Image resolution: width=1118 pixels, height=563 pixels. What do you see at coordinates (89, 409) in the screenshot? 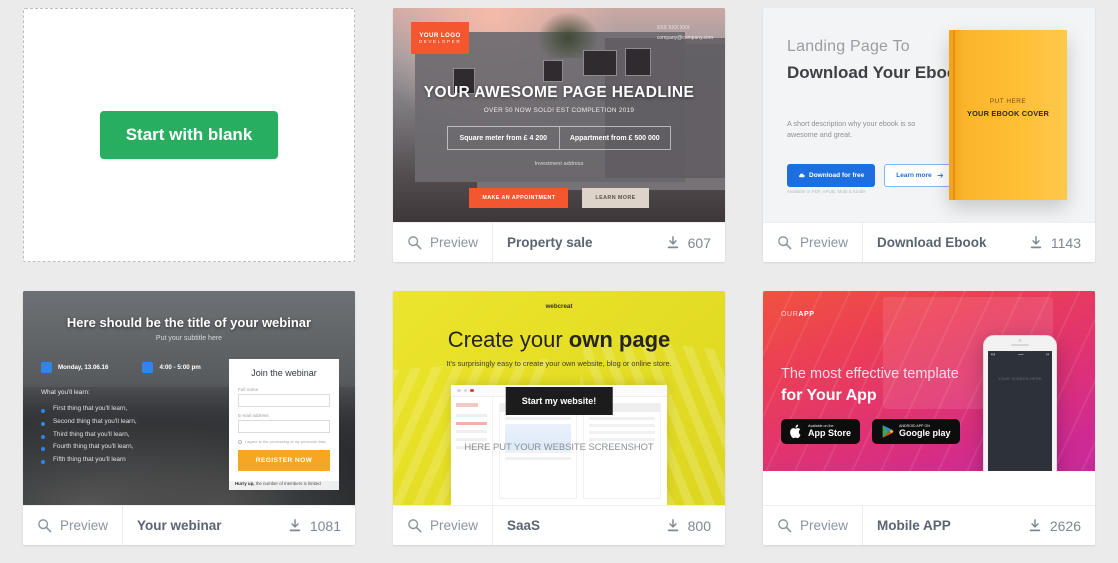
I see `list-item: First thing that you'll learn,` at bounding box center [89, 409].